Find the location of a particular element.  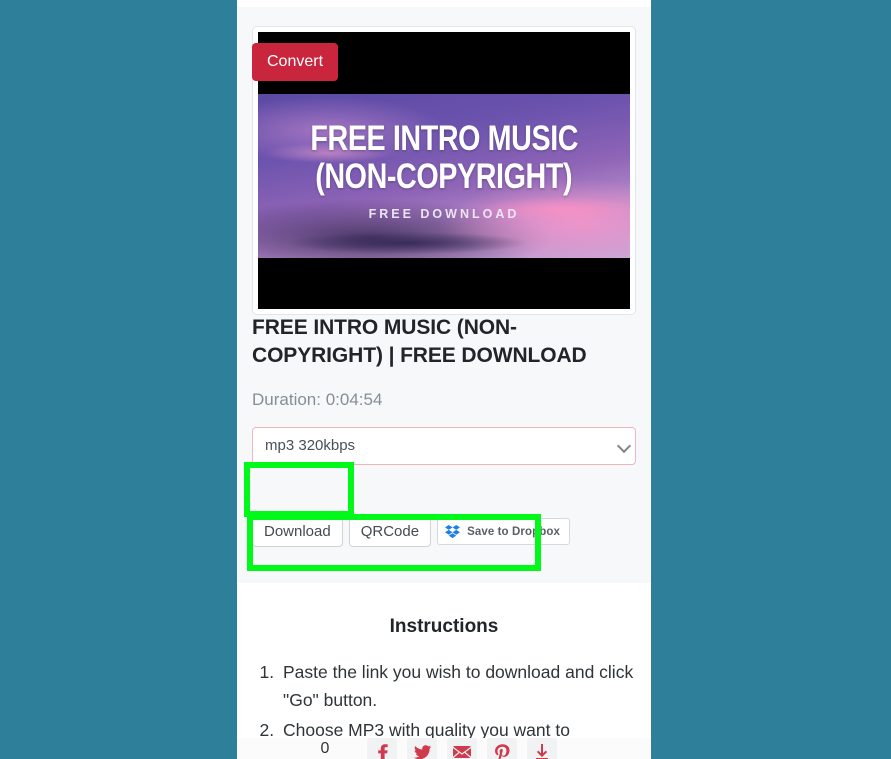

action-button-row: Download QRCode Save to Dropbox is located at coordinates (411, 531).